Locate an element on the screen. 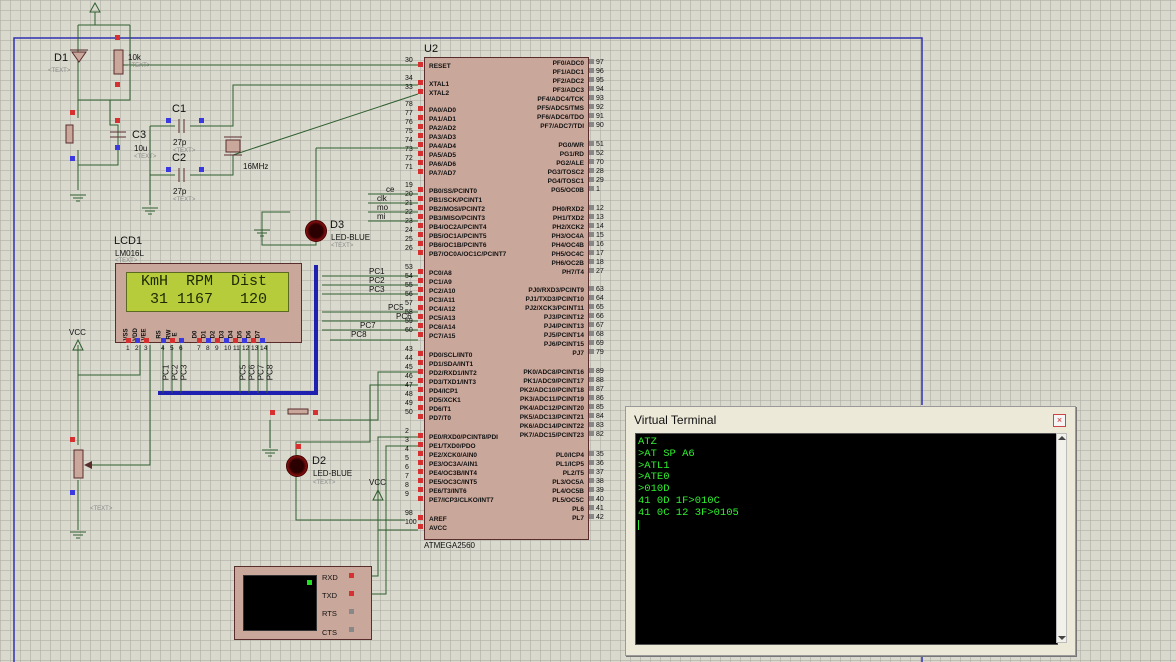 This screenshot has height=662, width=1176. net-pc2: PC2 is located at coordinates (377, 280).